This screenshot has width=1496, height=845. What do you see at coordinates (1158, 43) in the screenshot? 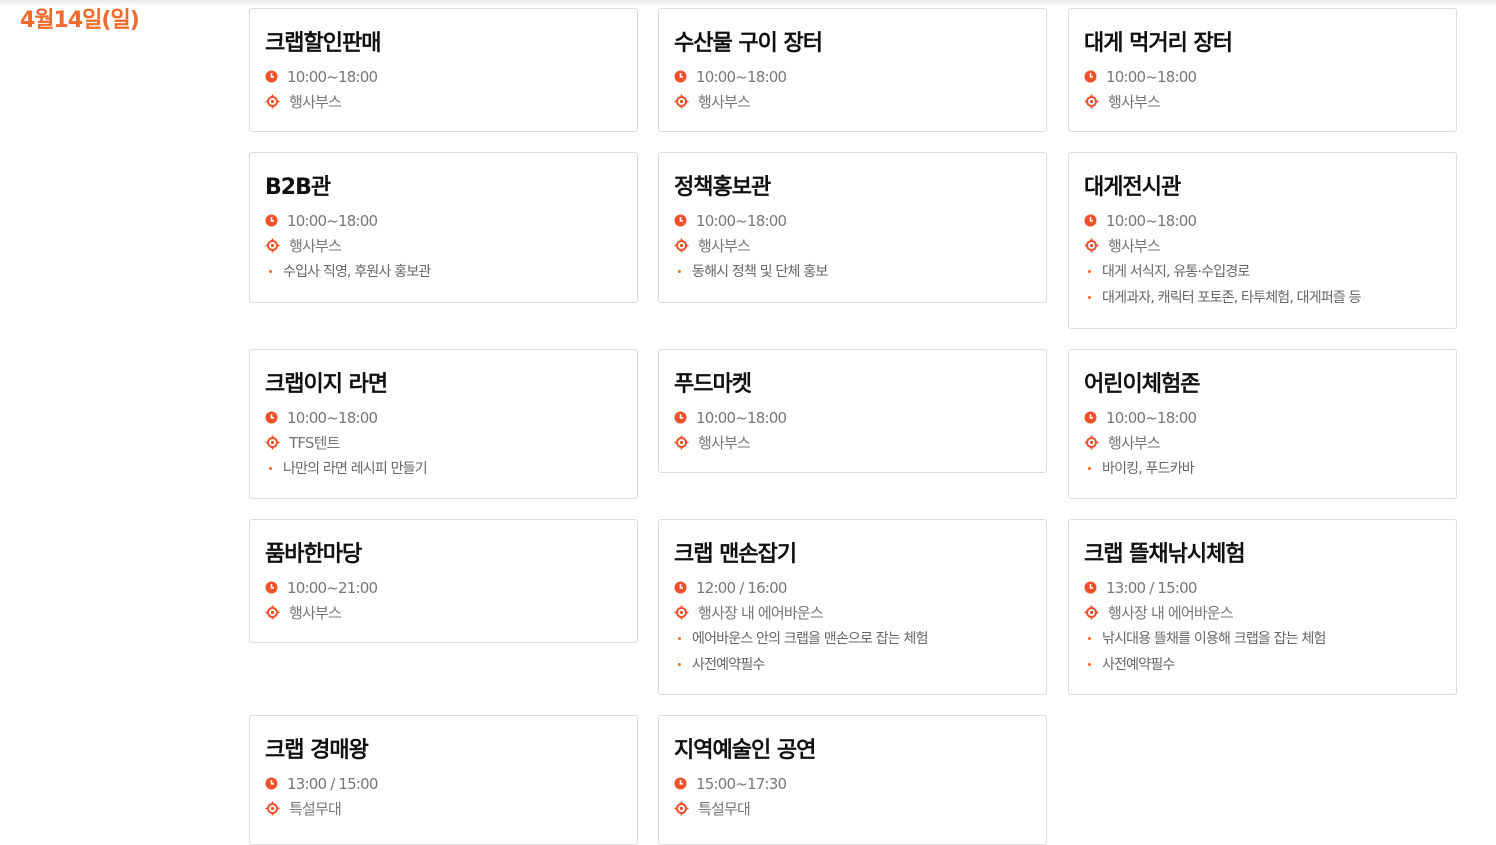
I see `event-title: 대게 먹거리 장터` at bounding box center [1158, 43].